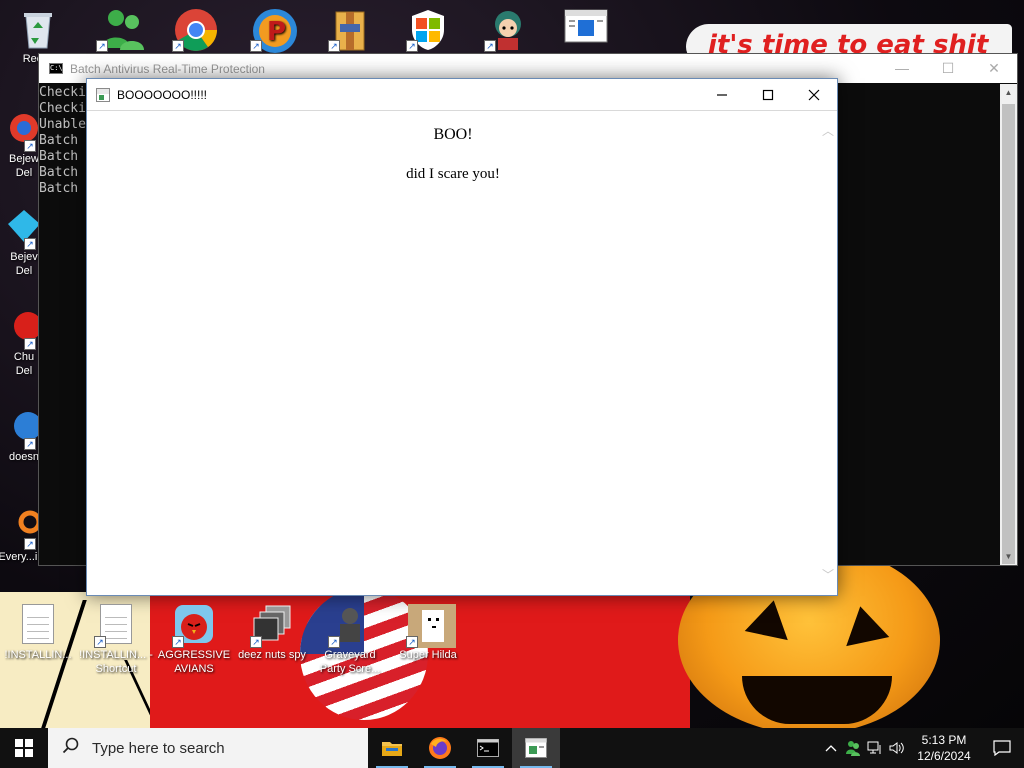  I want to click on notification-icon, so click(1002, 748).